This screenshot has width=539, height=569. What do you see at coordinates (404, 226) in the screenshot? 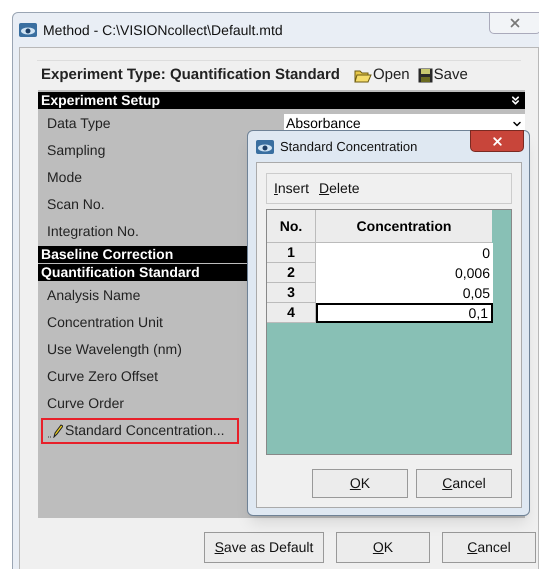
I see `column-header: Concentration` at bounding box center [404, 226].